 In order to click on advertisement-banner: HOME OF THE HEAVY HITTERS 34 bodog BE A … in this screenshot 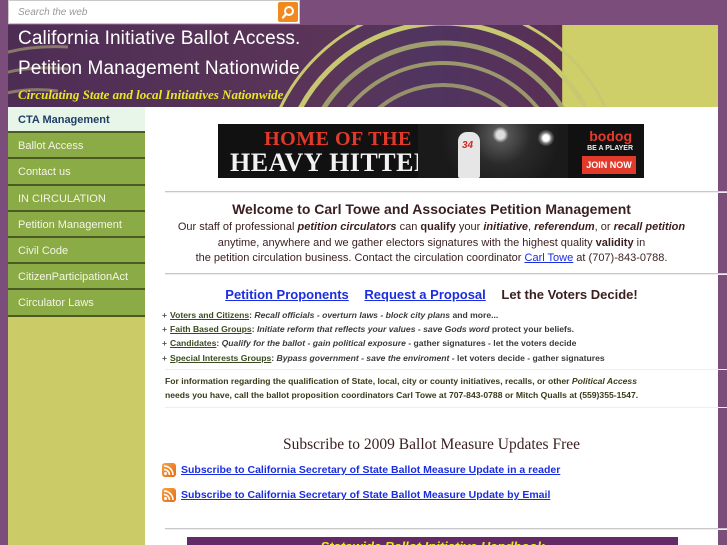, I will do `click(431, 151)`.